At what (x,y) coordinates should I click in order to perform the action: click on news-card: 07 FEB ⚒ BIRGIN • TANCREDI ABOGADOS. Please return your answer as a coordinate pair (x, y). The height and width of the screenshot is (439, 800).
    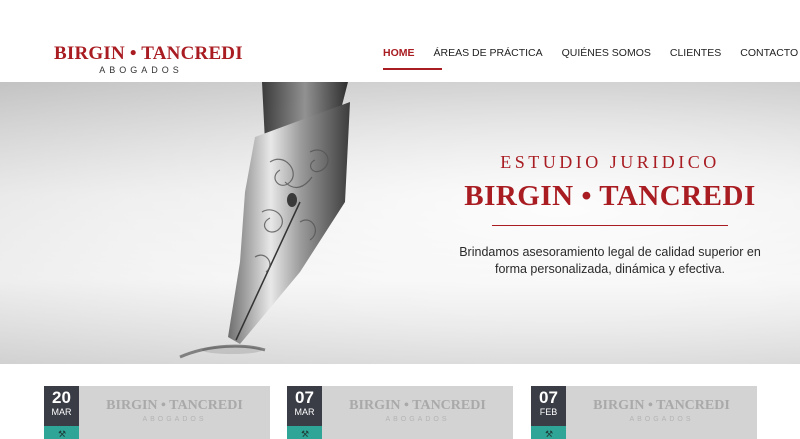
    Looking at the image, I should click on (644, 412).